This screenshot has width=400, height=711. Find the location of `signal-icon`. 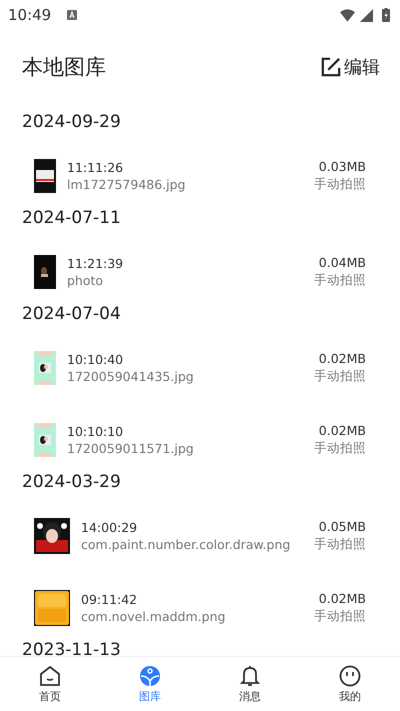

signal-icon is located at coordinates (366, 15).